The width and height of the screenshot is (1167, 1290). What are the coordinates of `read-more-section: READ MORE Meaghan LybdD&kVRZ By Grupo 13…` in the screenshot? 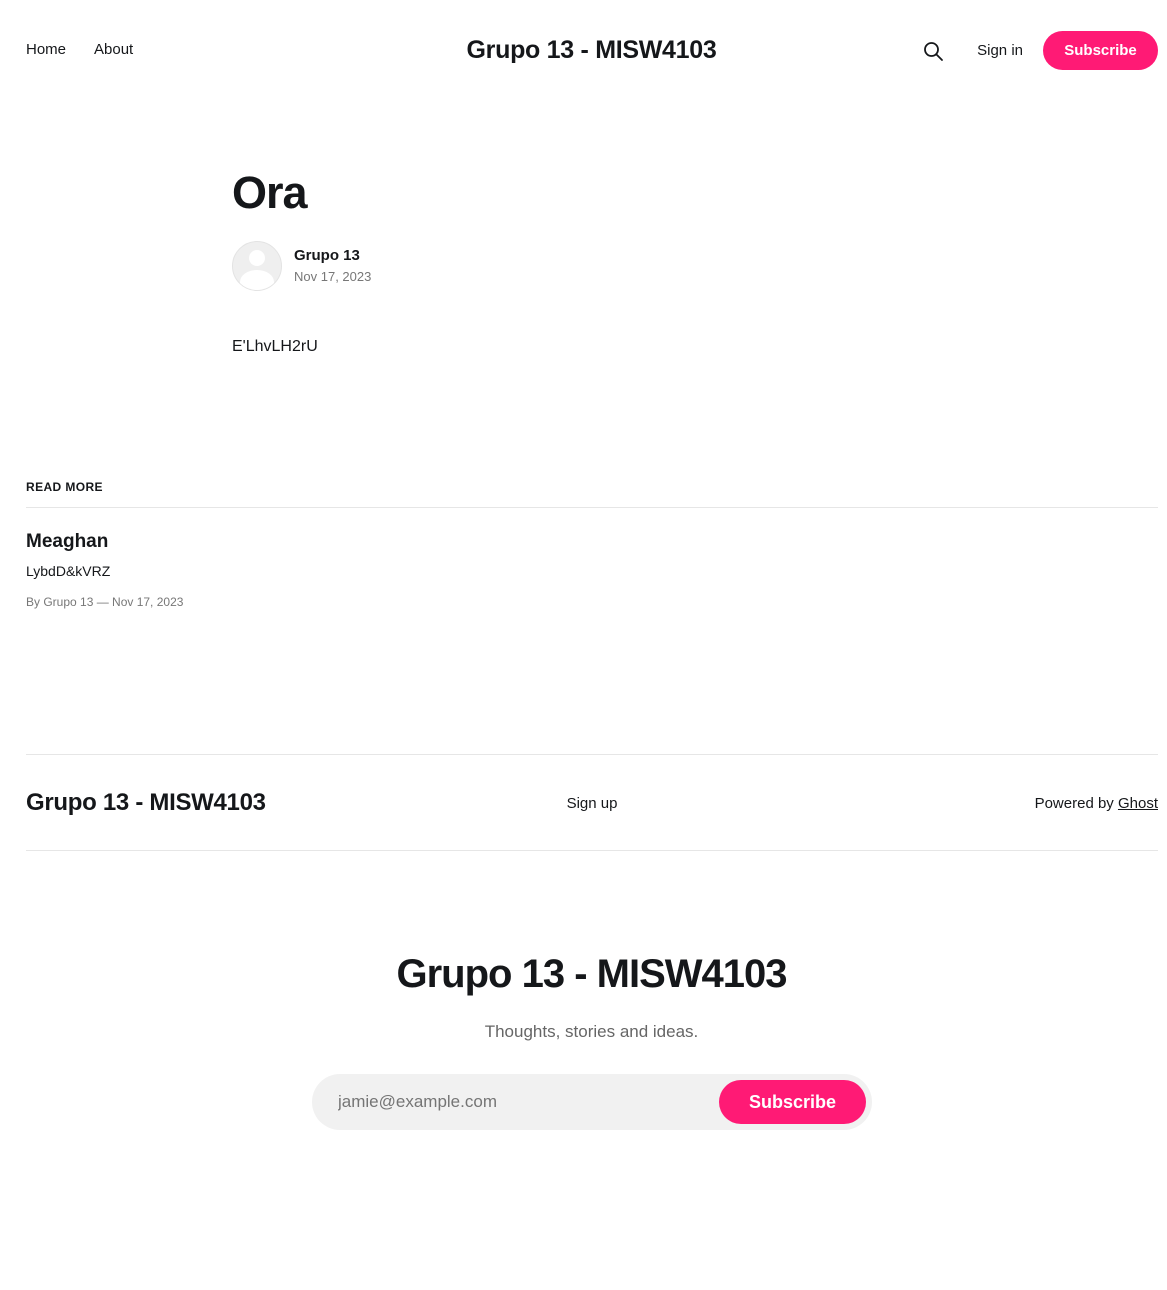 It's located at (592, 544).